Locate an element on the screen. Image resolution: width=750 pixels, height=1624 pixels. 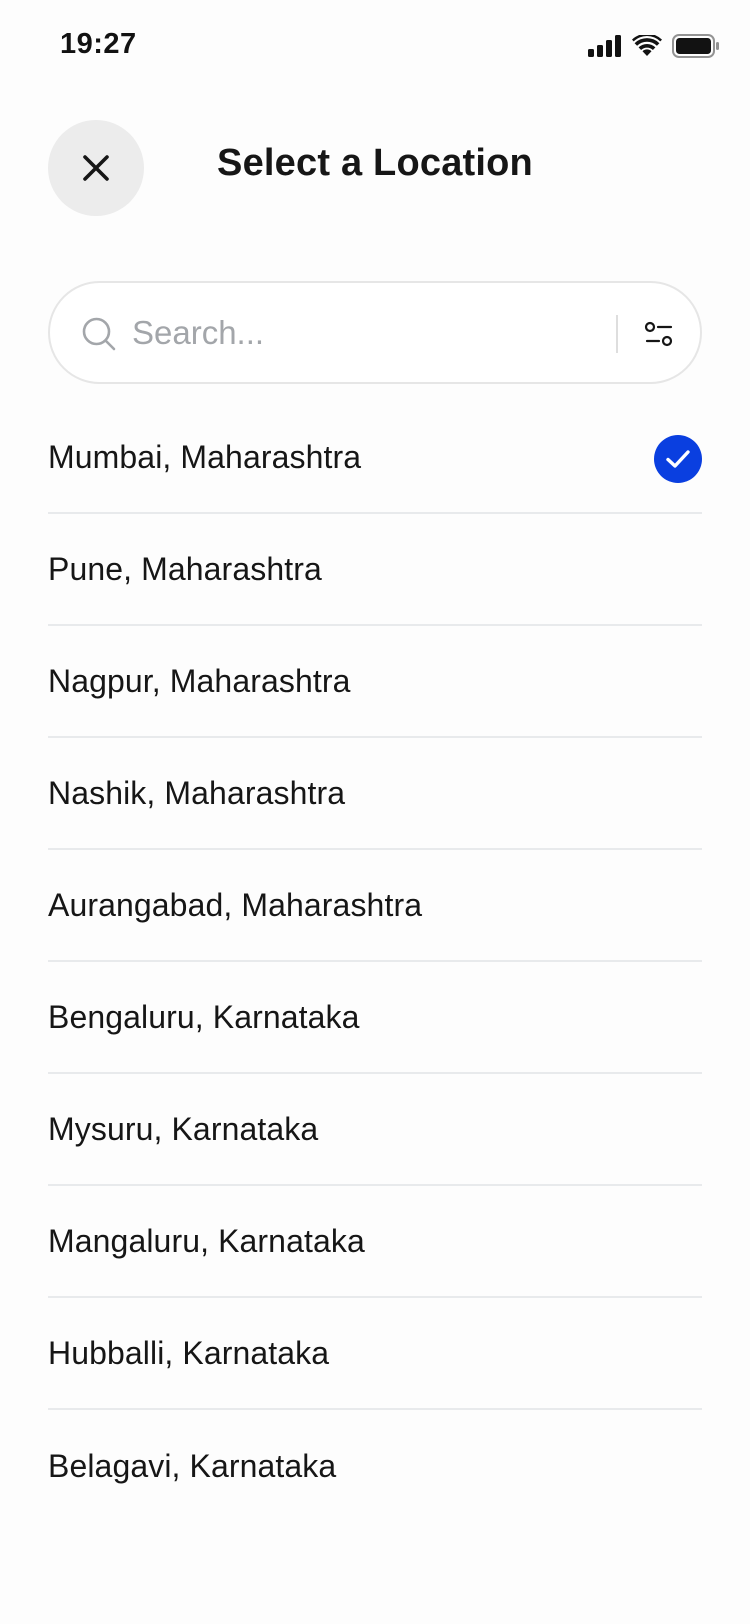
location-item-mumbai: Mumbai, Maharashtra is located at coordinates (375, 458).